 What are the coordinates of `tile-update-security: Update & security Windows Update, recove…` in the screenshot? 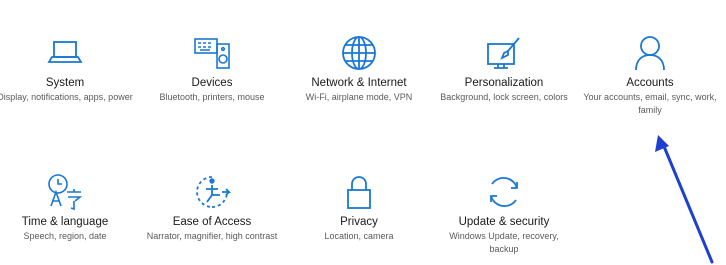 It's located at (504, 214).